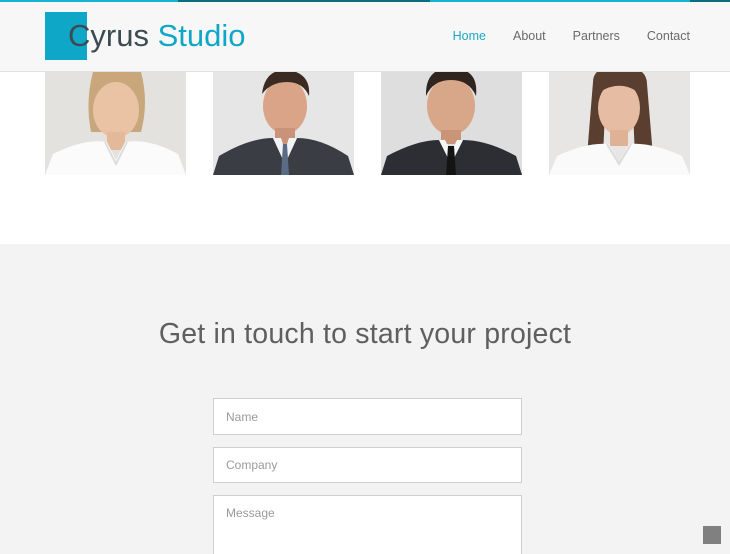 The width and height of the screenshot is (730, 554). I want to click on company-field, so click(367, 465).